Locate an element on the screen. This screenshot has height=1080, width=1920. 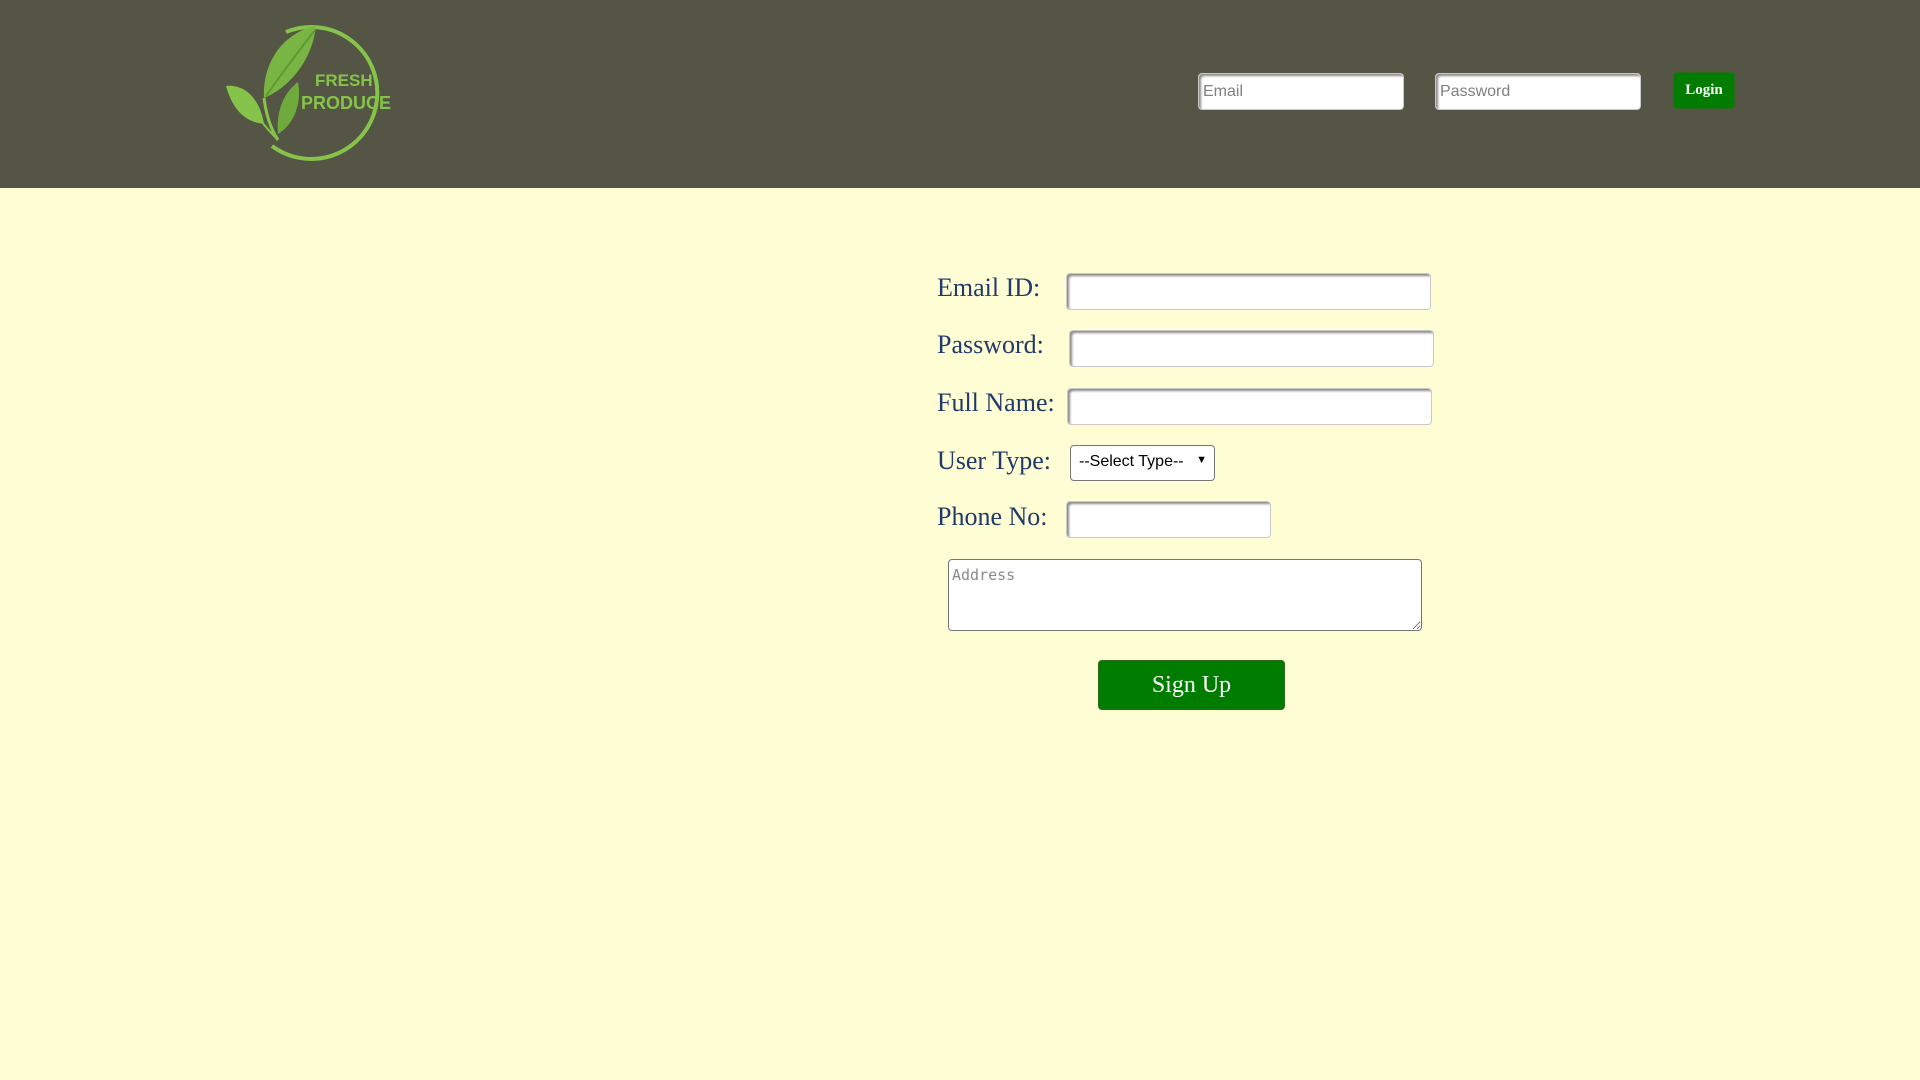
password-label: Password: is located at coordinates (990, 344).